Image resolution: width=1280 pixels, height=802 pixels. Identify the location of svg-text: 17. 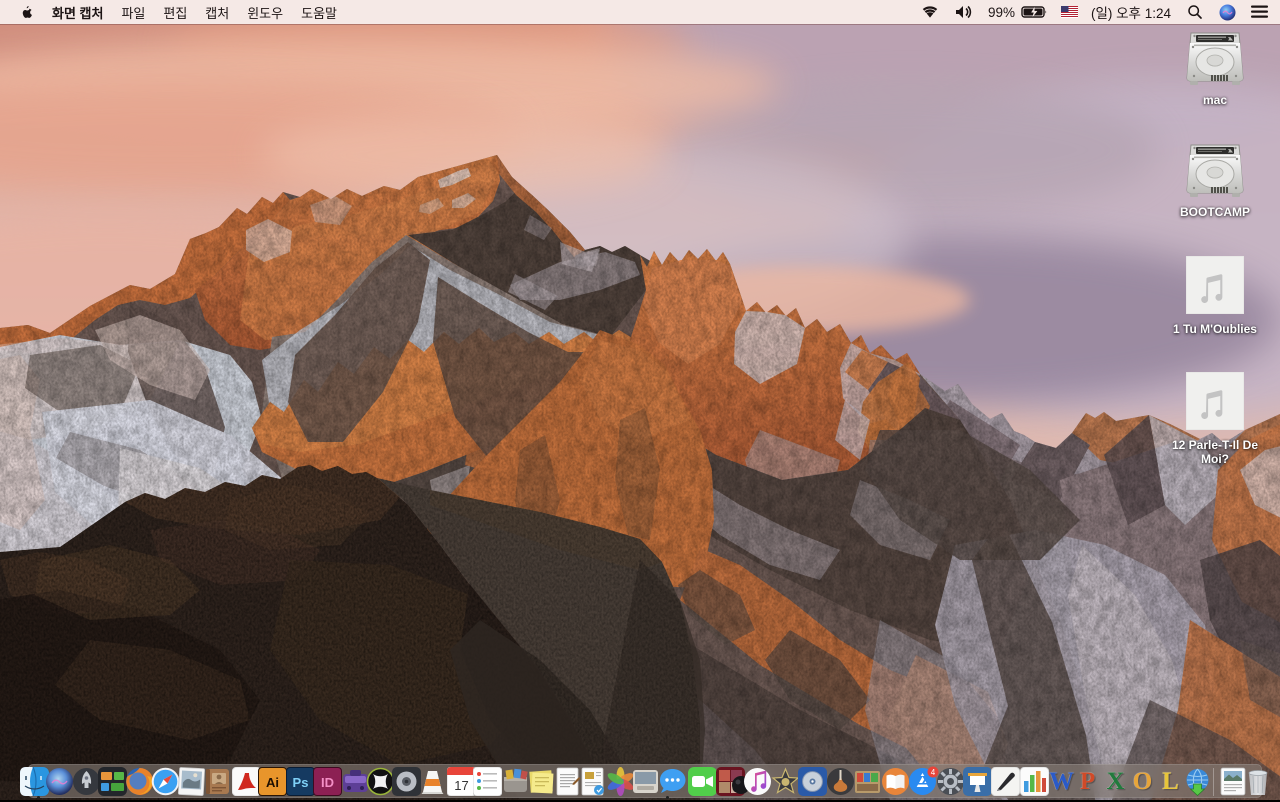
(461, 785).